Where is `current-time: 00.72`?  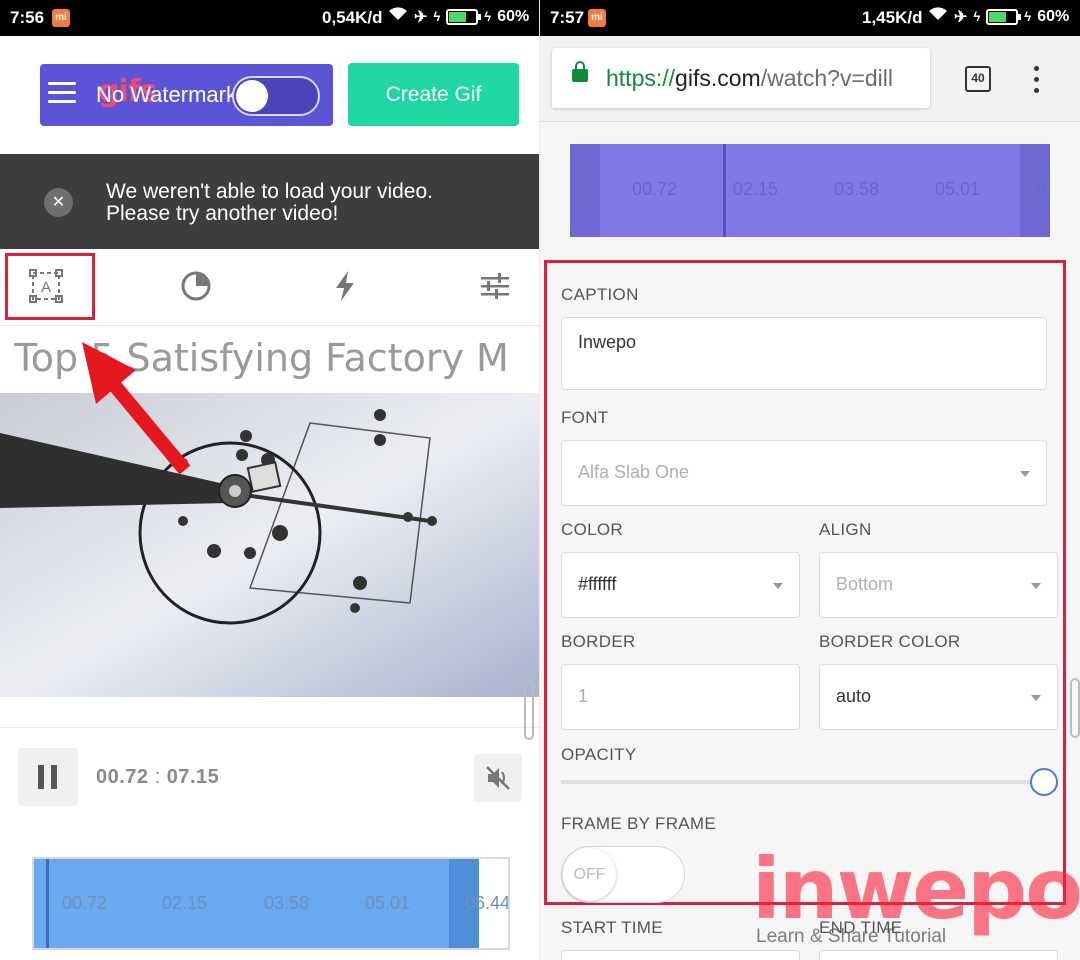
current-time: 00.72 is located at coordinates (122, 777).